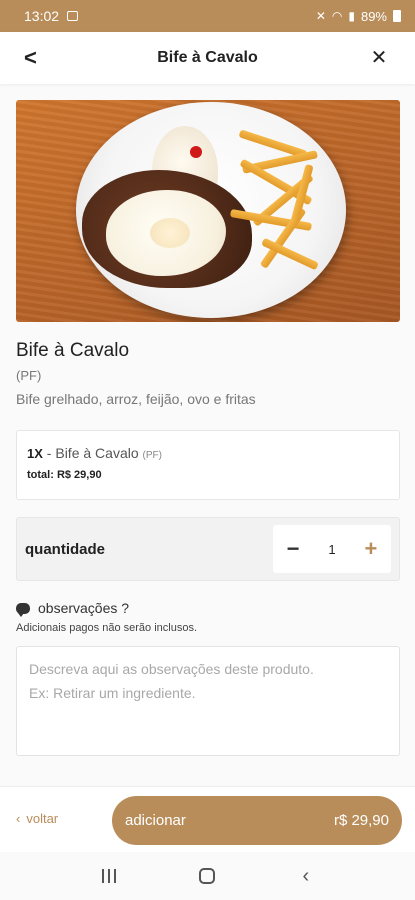 This screenshot has height=900, width=415. What do you see at coordinates (373, 16) in the screenshot?
I see `battery-percent: 89%` at bounding box center [373, 16].